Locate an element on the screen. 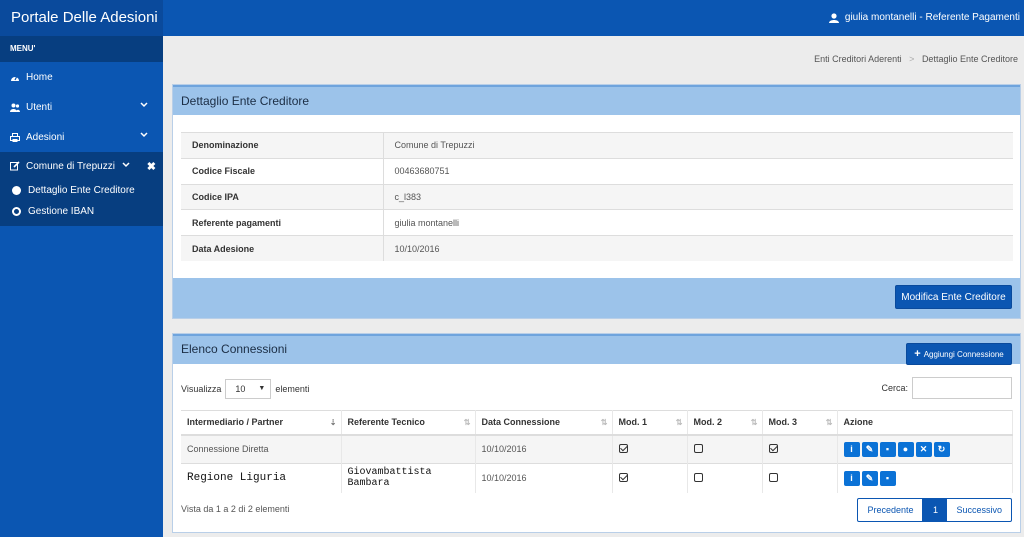 Image resolution: width=1024 pixels, height=537 pixels. close-icon: ✖ is located at coordinates (151, 166).